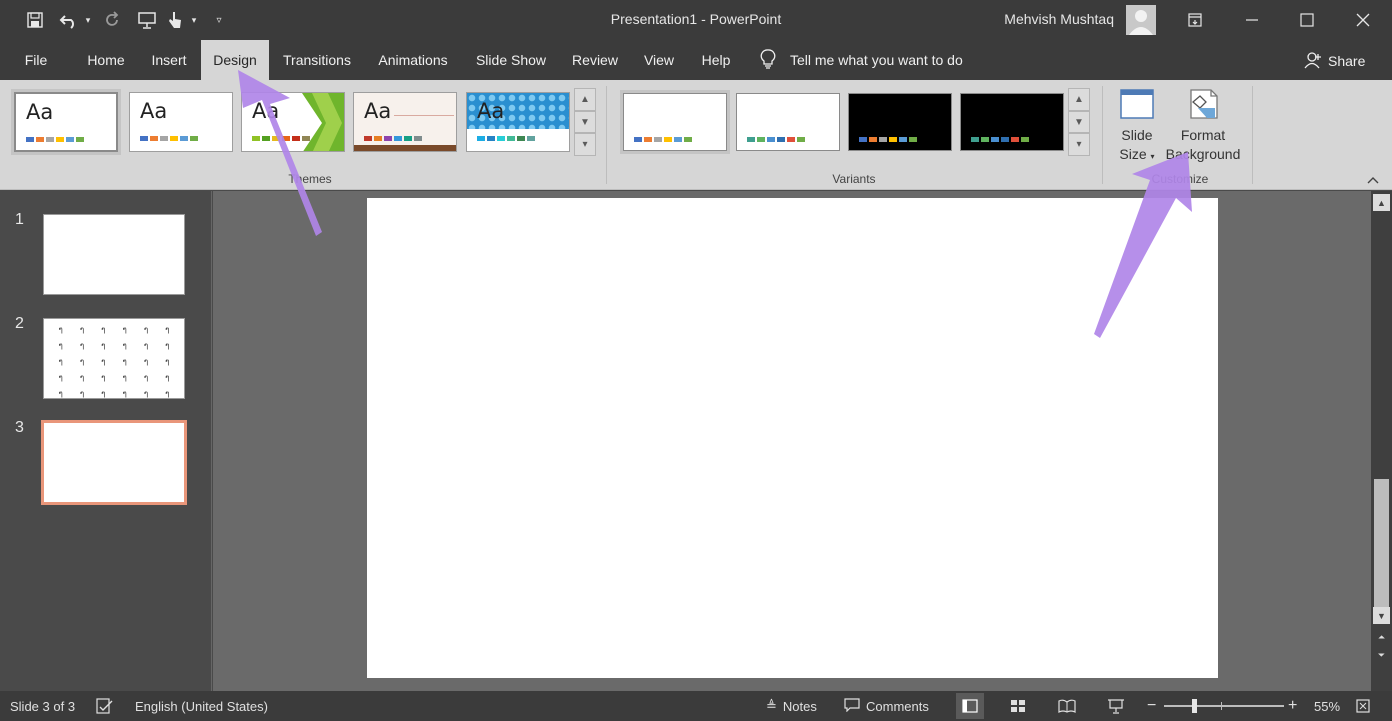  What do you see at coordinates (1292, 706) in the screenshot?
I see `zoom-in-icon: +` at bounding box center [1292, 706].